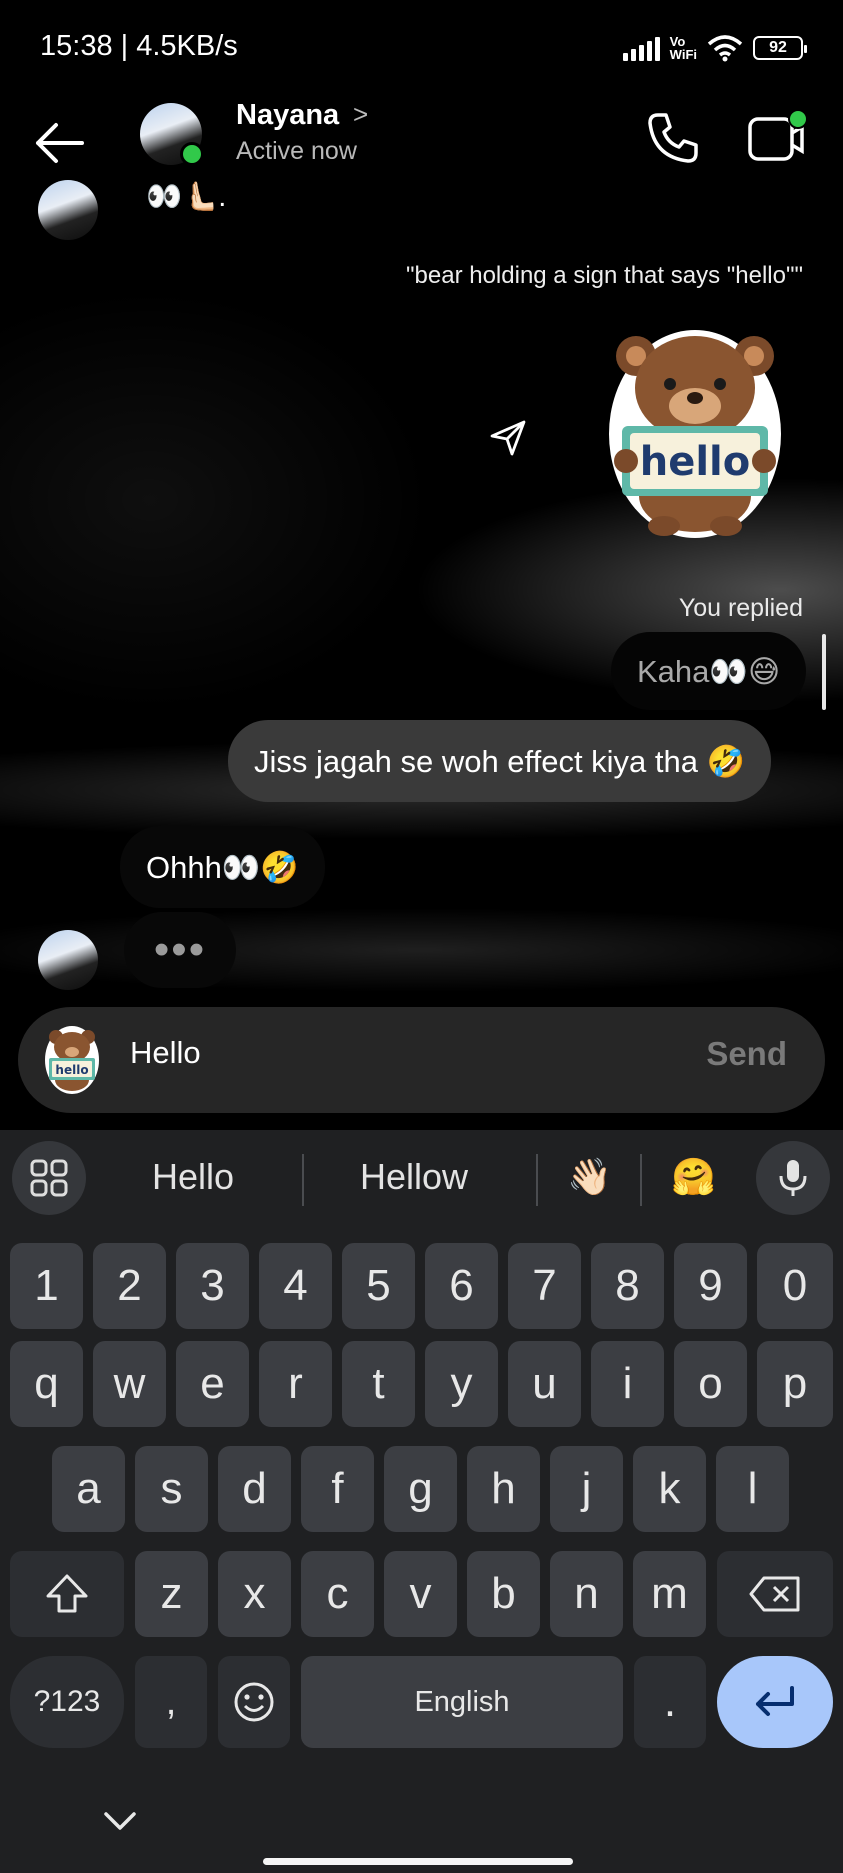  What do you see at coordinates (418, 1861) in the screenshot?
I see `home-indicator` at bounding box center [418, 1861].